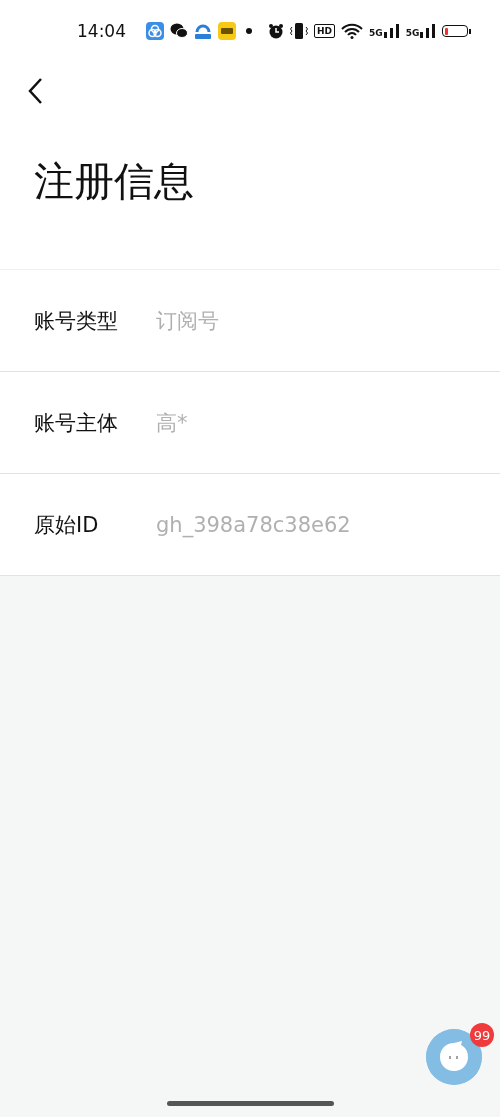 This screenshot has width=500, height=1117. I want to click on field-value: gh_398a78c38e62, so click(253, 524).